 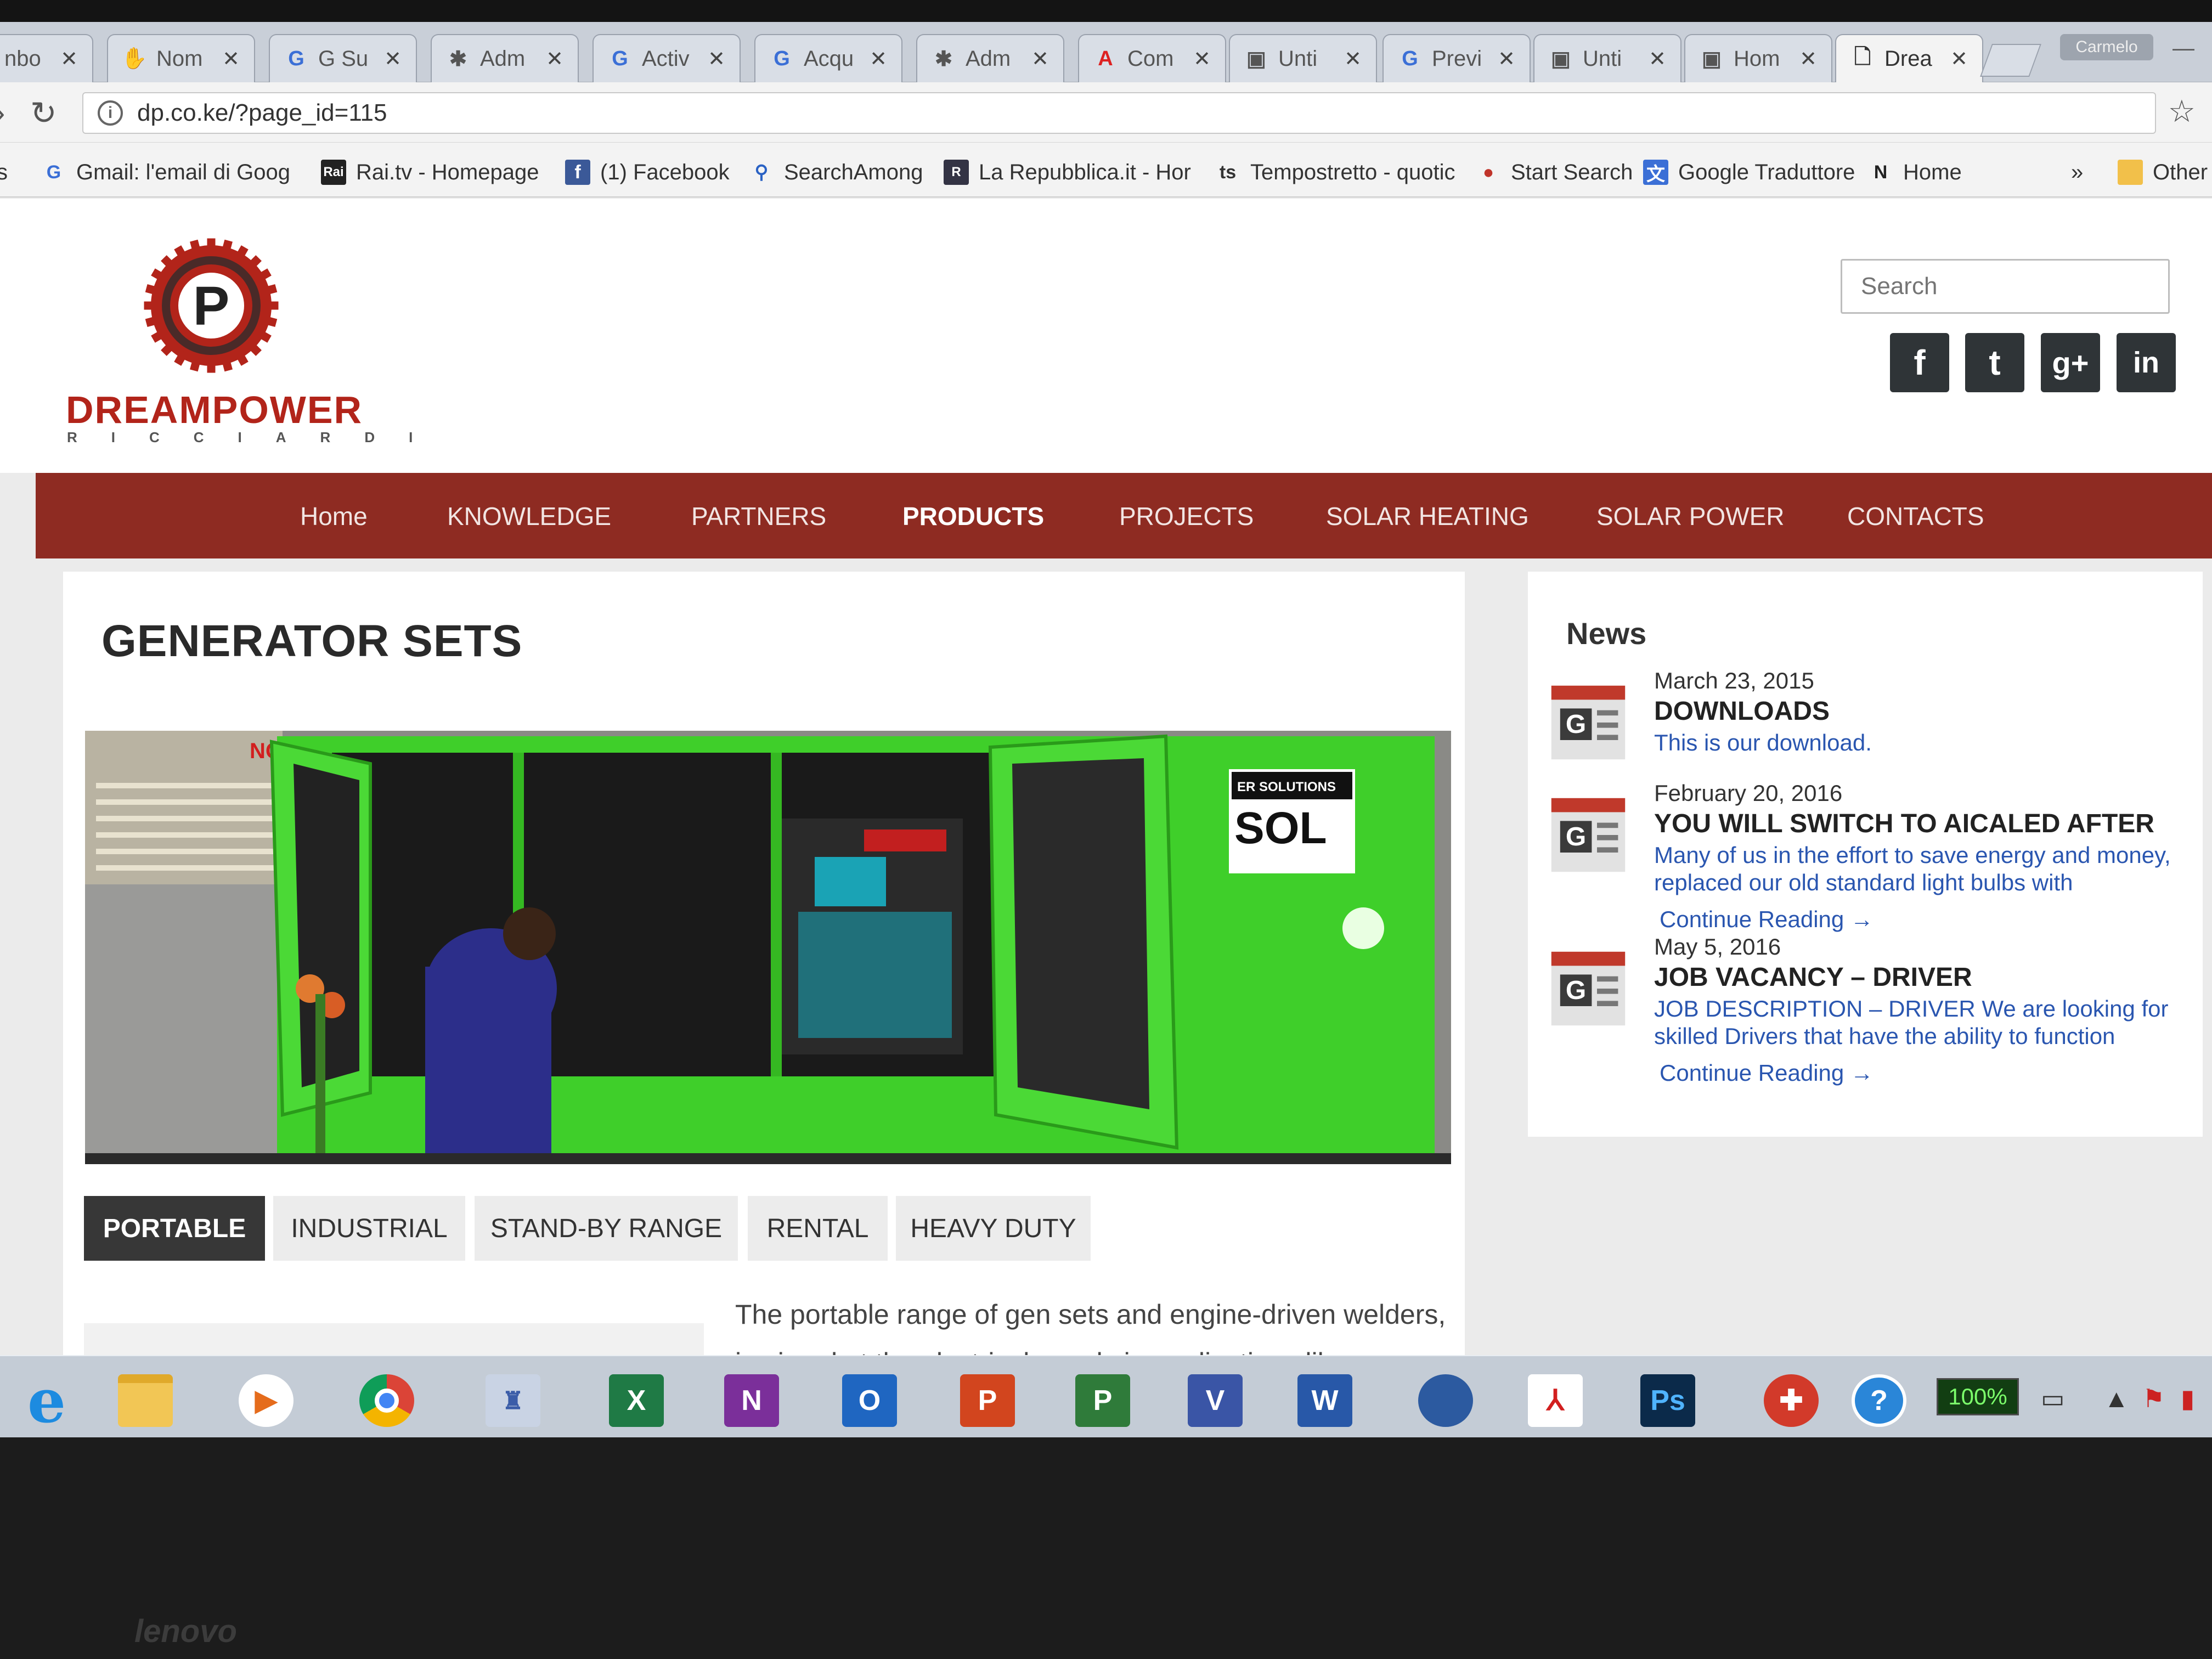 I want to click on bookmark-home: N Home, so click(x=1915, y=173).